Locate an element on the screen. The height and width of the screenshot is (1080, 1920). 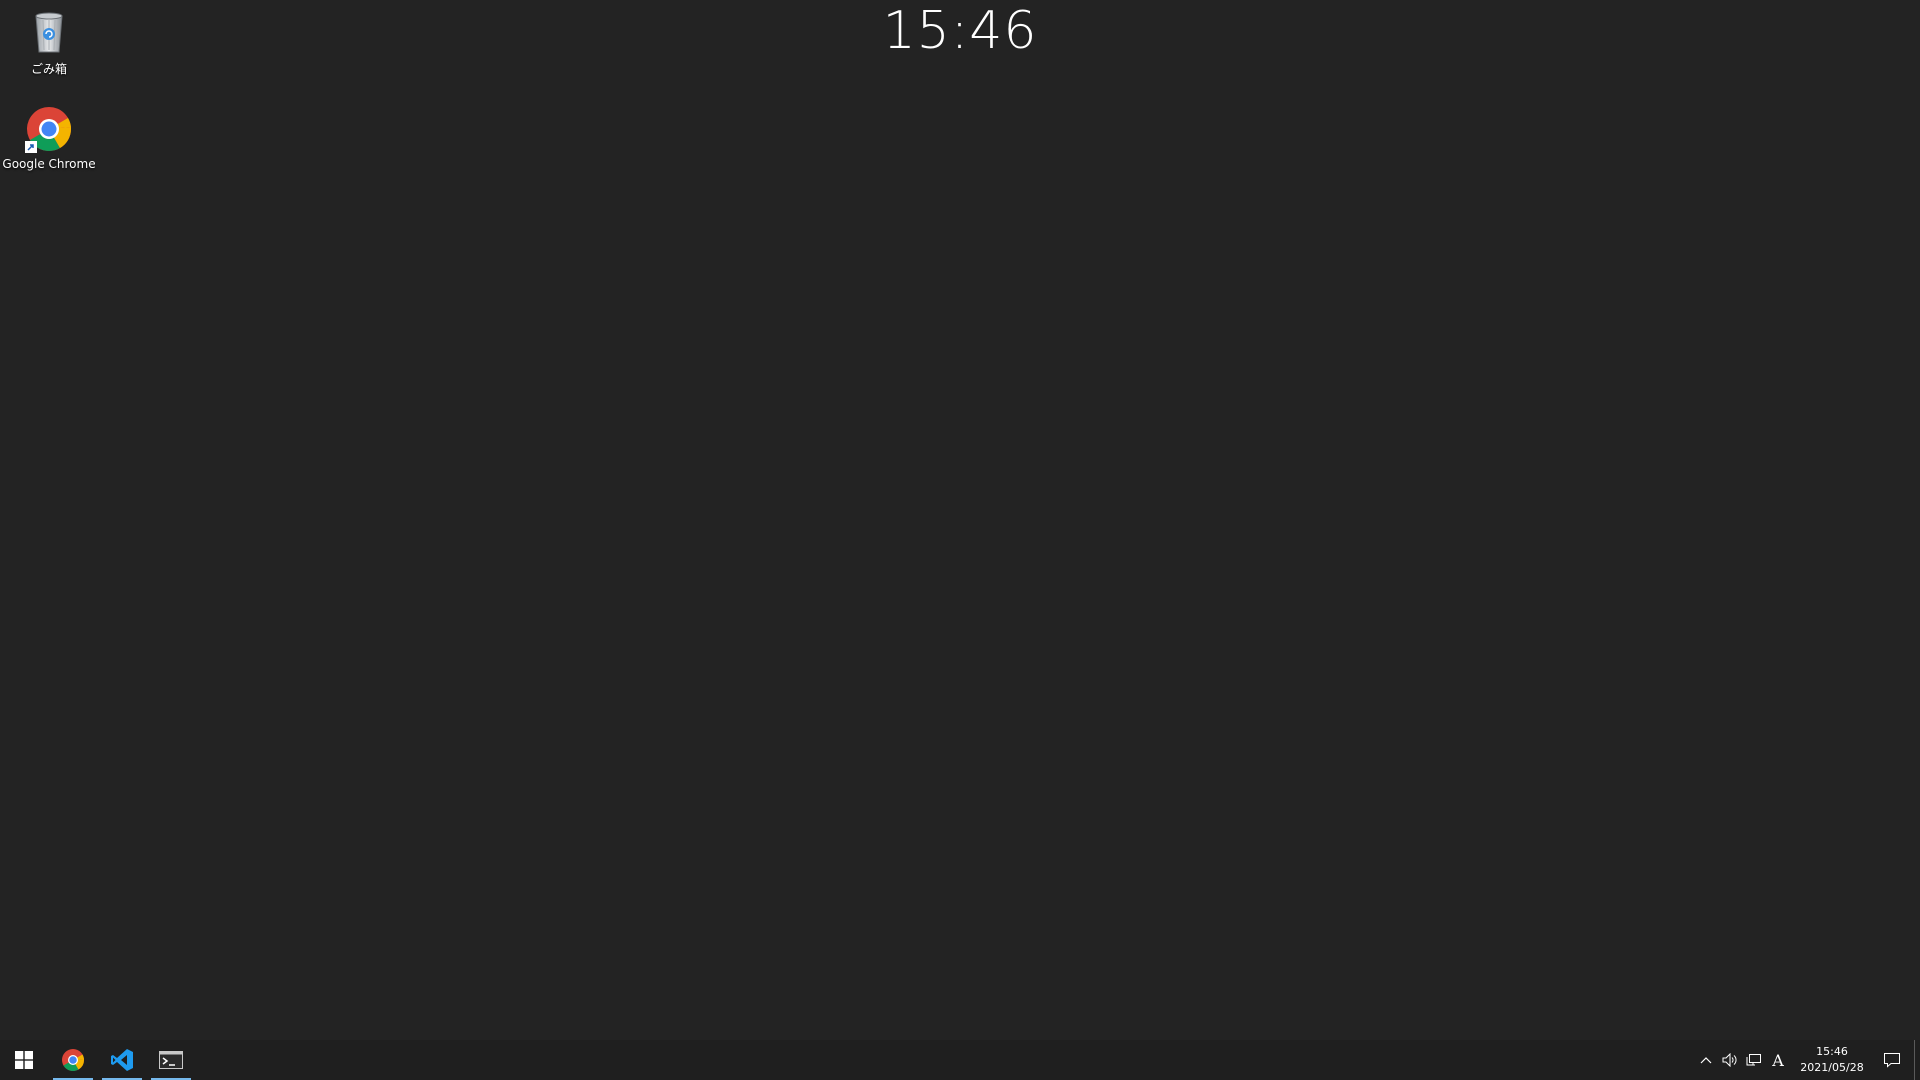
volume-button is located at coordinates (1730, 1060).